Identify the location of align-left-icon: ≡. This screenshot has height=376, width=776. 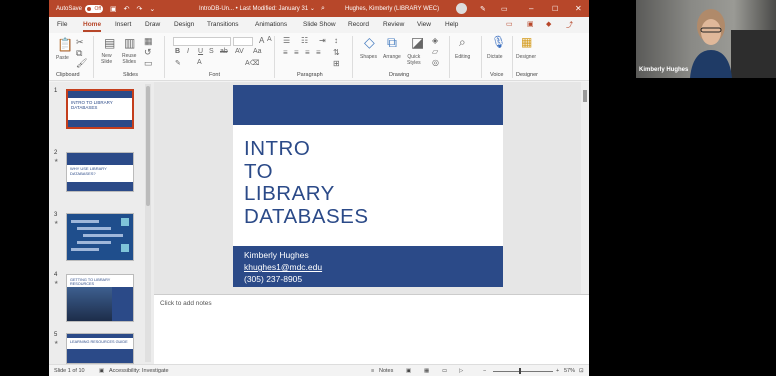
(285, 52).